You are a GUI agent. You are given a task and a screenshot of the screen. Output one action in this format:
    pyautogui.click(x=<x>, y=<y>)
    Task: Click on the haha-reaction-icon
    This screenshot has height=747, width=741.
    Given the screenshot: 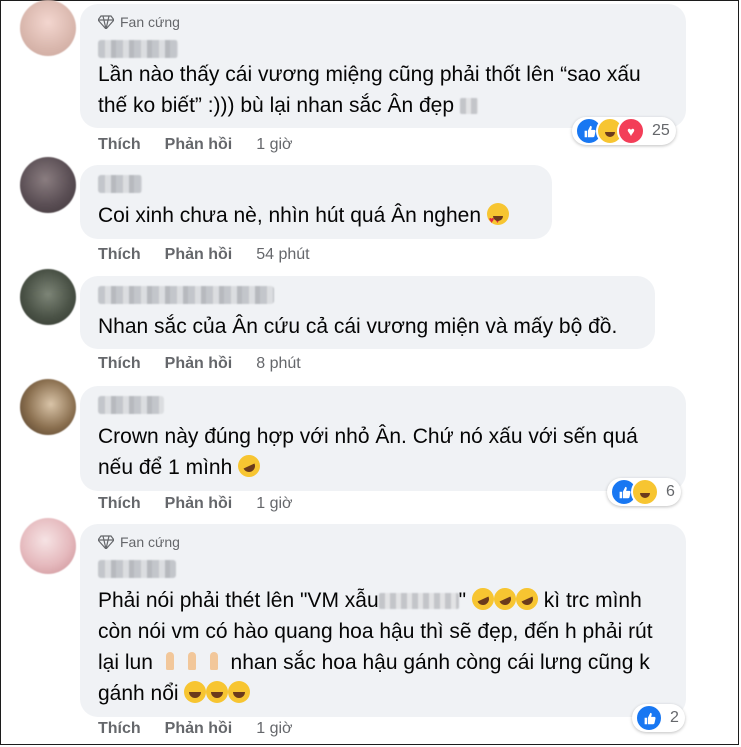 What is the action you would take?
    pyautogui.click(x=645, y=492)
    